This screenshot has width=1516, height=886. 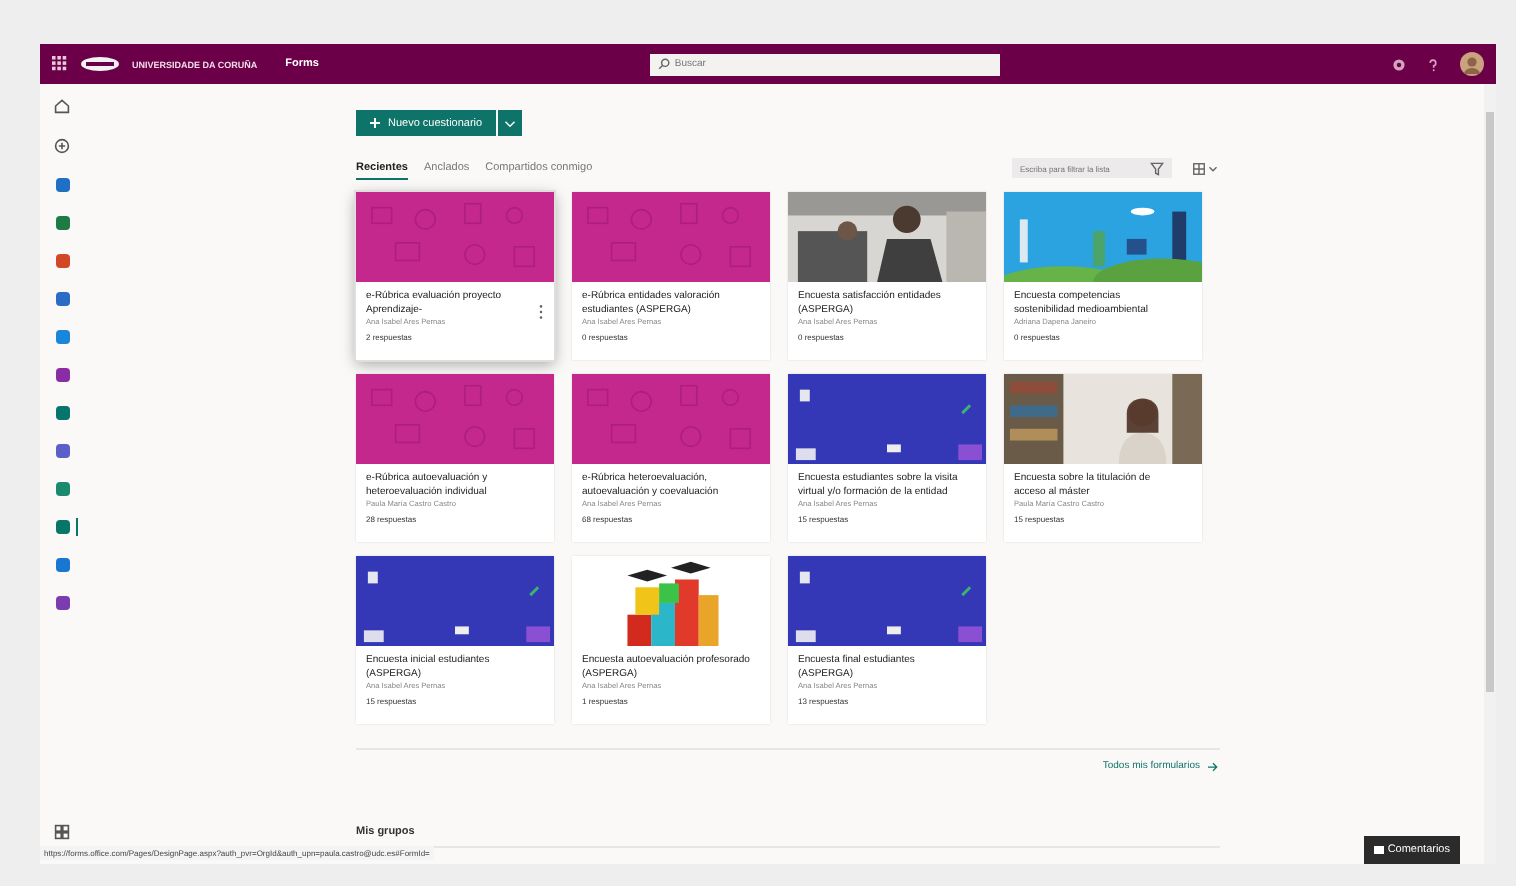 I want to click on search-icon, so click(x=664, y=64).